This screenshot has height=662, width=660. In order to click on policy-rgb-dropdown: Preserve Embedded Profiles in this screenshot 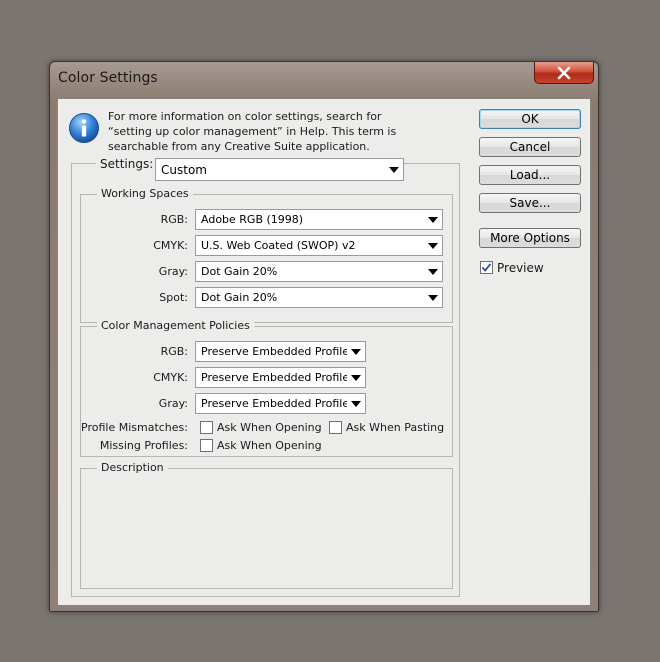, I will do `click(280, 351)`.